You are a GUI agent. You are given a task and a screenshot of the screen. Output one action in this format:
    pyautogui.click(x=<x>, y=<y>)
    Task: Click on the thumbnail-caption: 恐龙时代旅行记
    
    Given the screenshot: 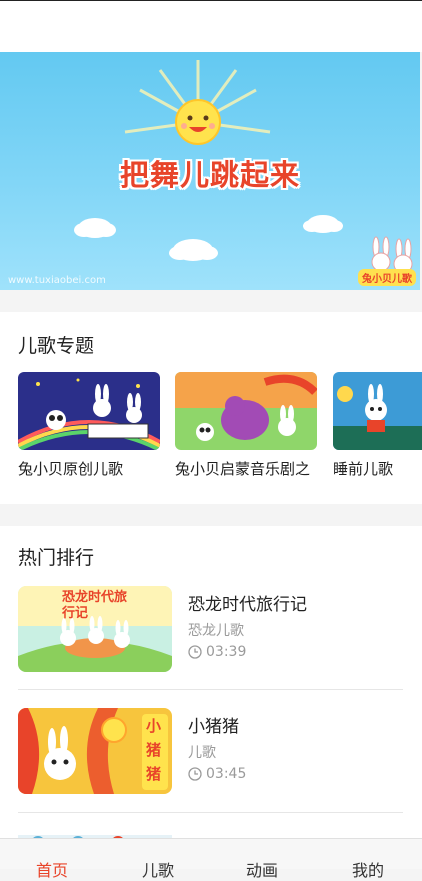 What is the action you would take?
    pyautogui.click(x=95, y=605)
    